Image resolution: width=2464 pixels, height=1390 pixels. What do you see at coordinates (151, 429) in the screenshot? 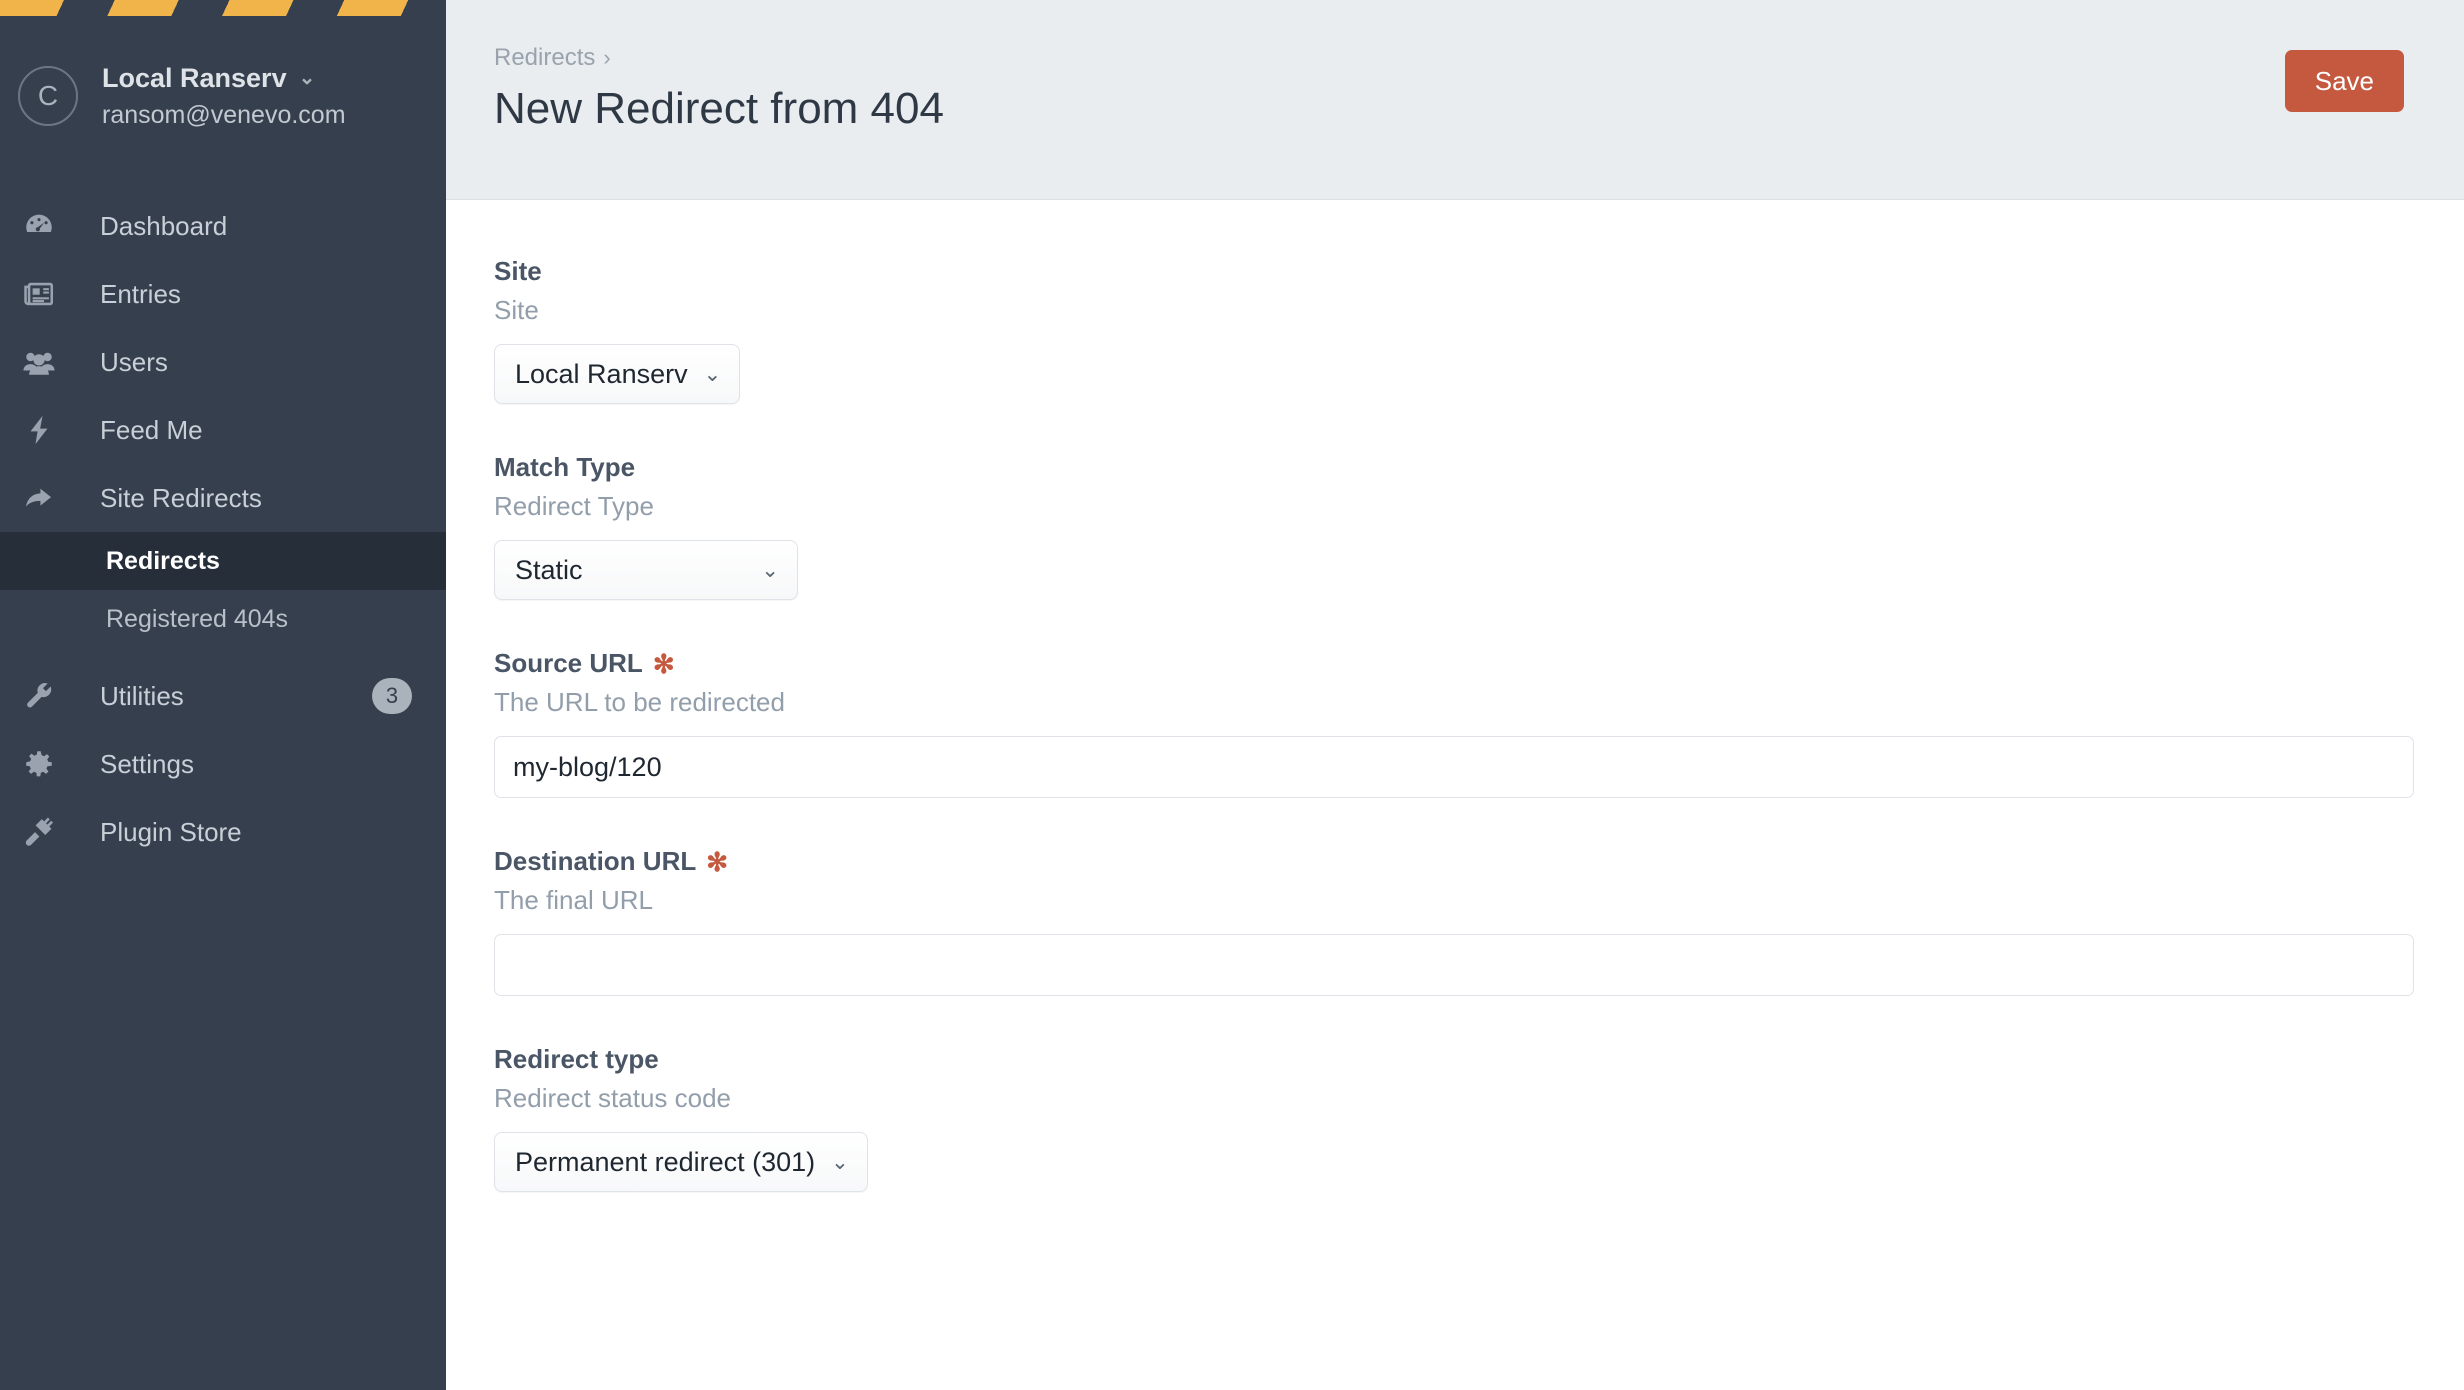
I see `sidebar-item-label: Feed Me` at bounding box center [151, 429].